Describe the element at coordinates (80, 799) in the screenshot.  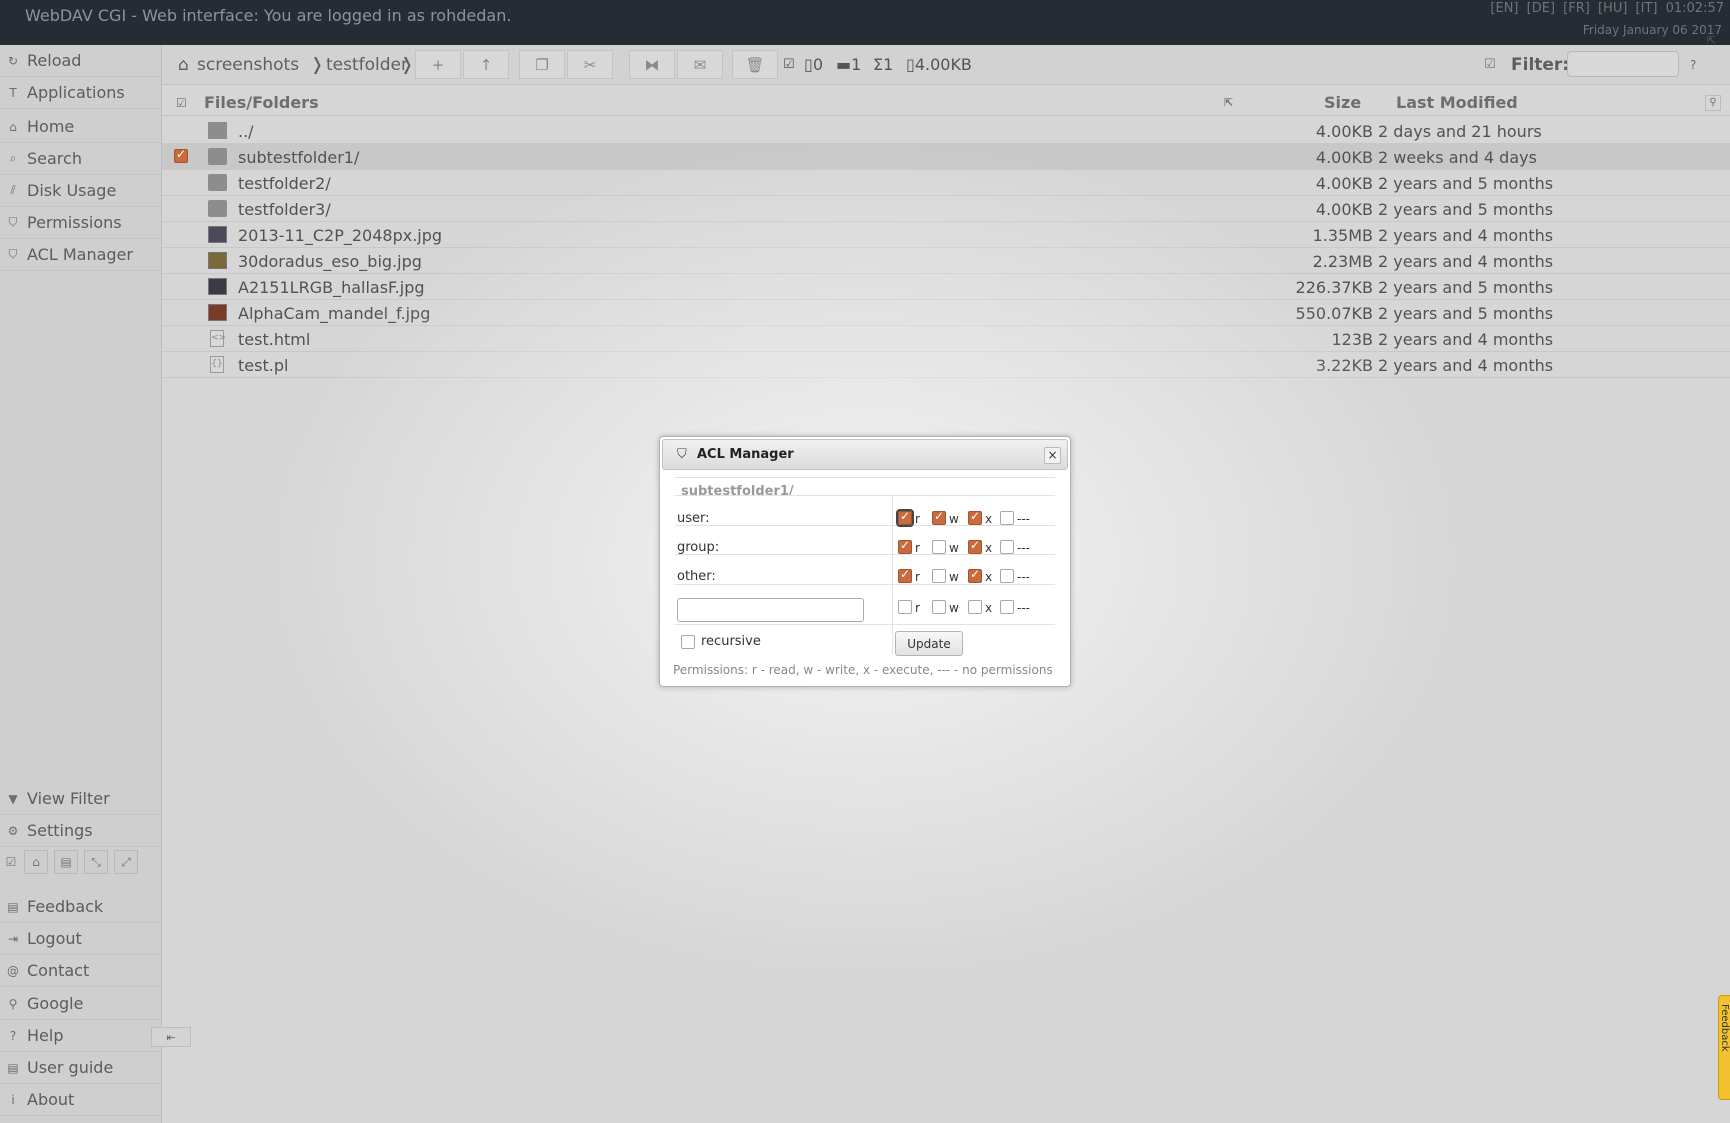
I see `sidebar-item-view-filter: ▼ View Filter` at that location.